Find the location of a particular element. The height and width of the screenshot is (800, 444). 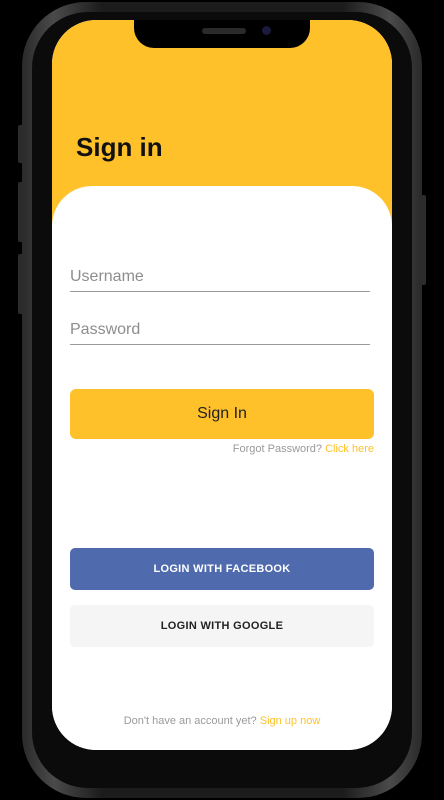

mute-switch is located at coordinates (21, 144).